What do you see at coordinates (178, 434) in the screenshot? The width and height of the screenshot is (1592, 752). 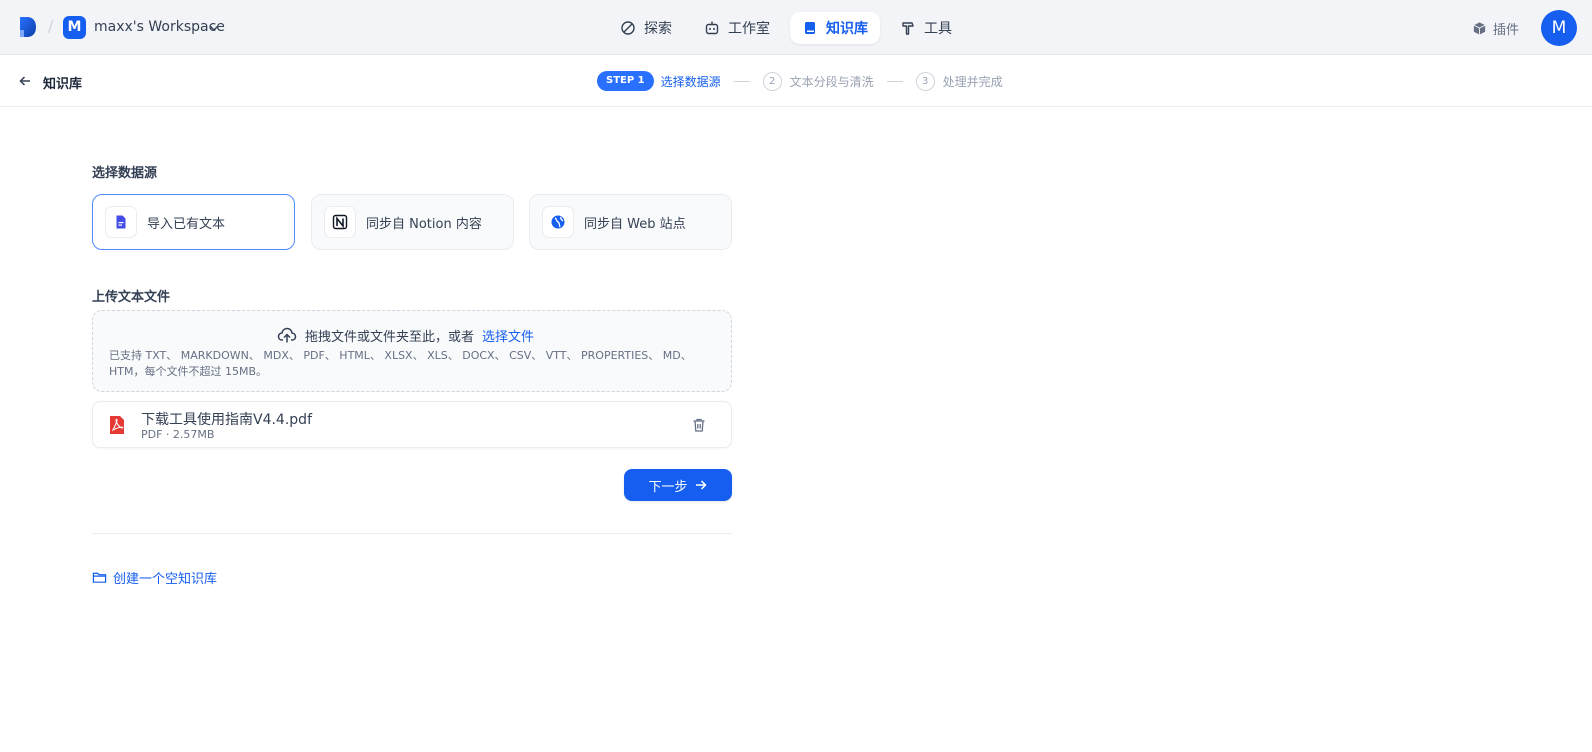 I see `file-meta: PDF · 2.57MB` at bounding box center [178, 434].